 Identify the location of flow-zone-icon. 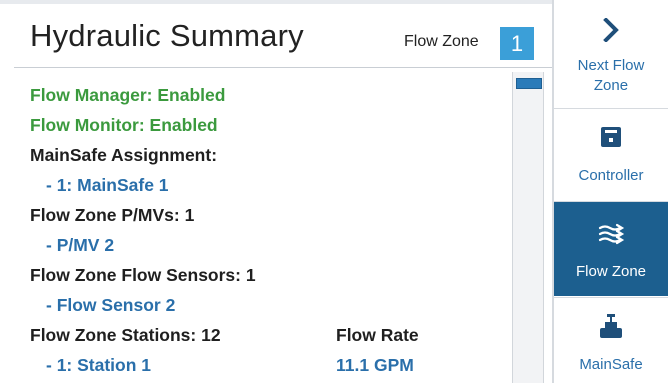
(611, 234).